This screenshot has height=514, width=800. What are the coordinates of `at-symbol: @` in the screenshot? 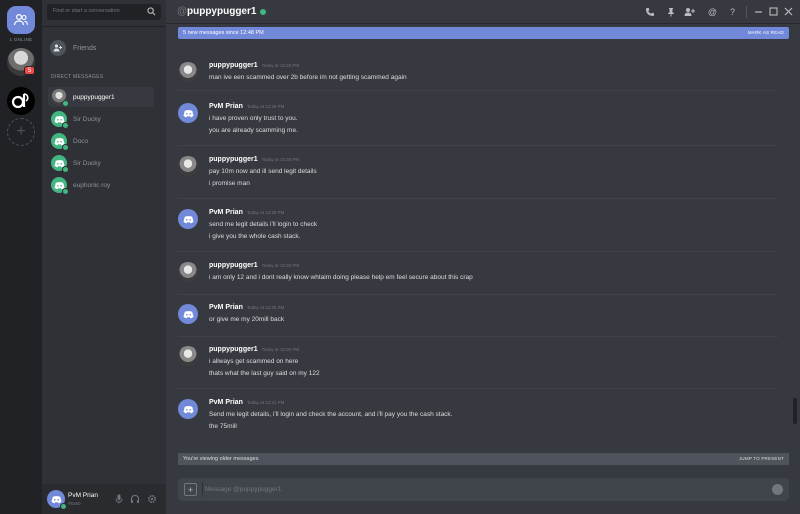 It's located at (182, 11).